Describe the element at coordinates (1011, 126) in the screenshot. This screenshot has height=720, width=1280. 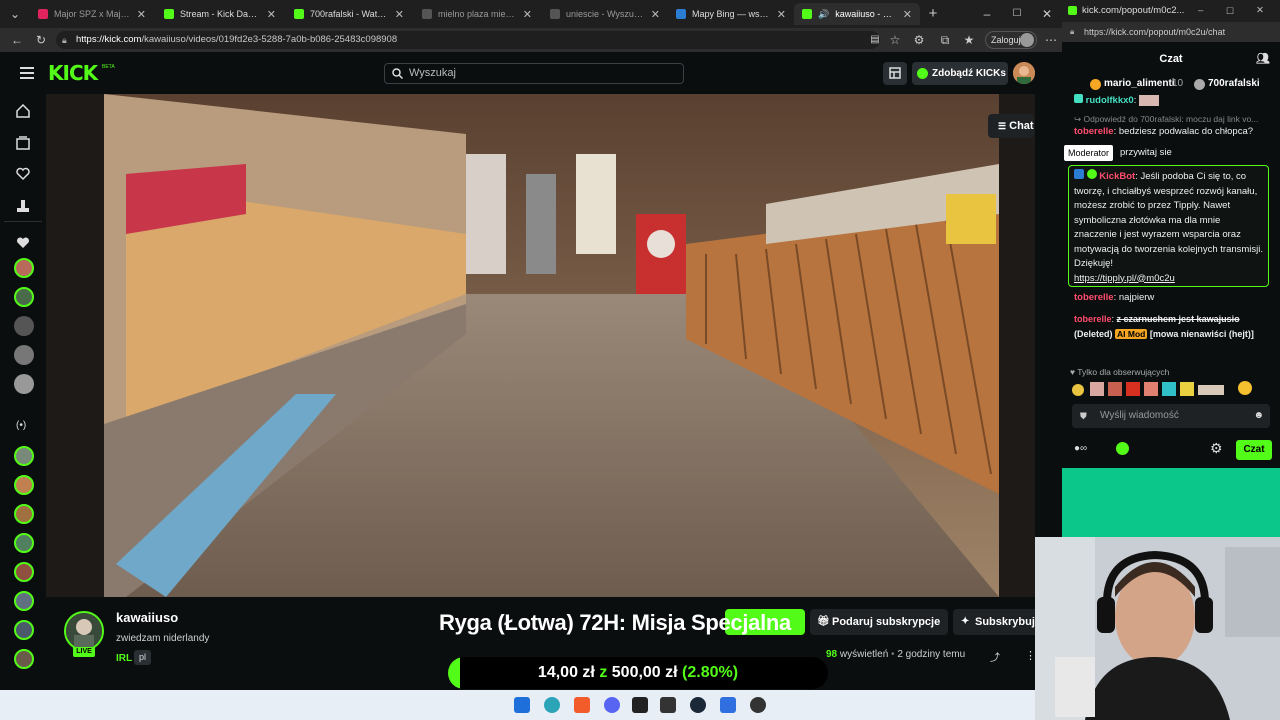
I see `chat-toggle-button: ☰ Chat` at that location.